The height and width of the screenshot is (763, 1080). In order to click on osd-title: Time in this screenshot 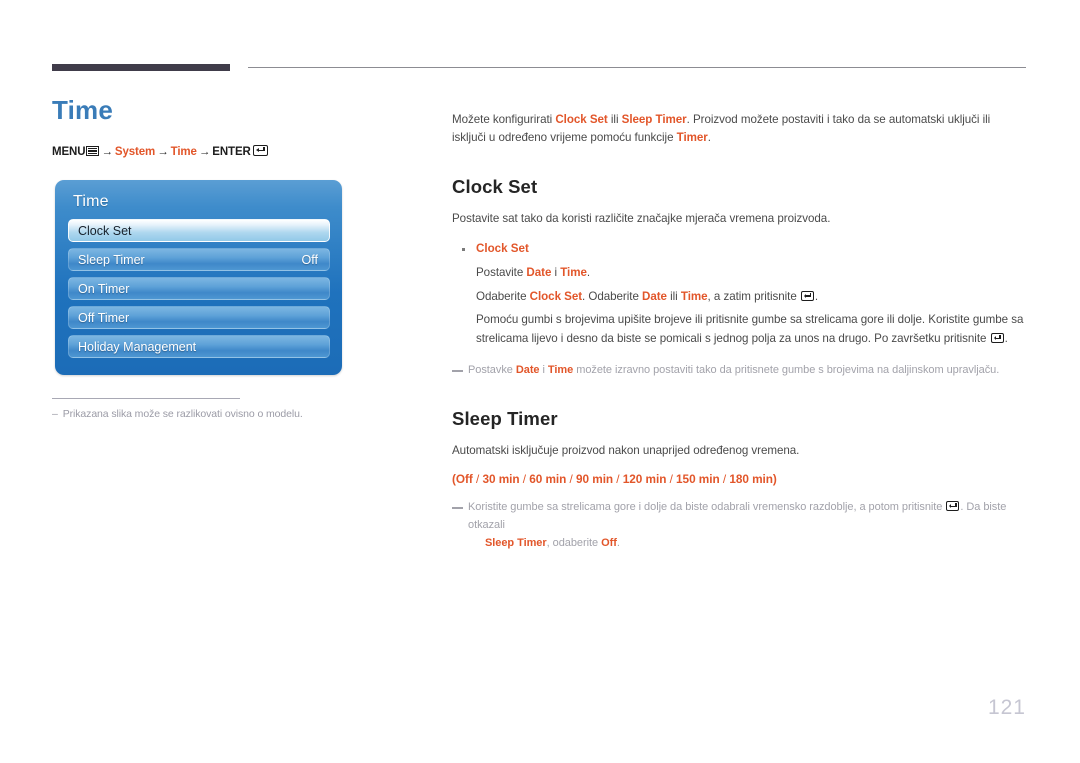, I will do `click(91, 201)`.